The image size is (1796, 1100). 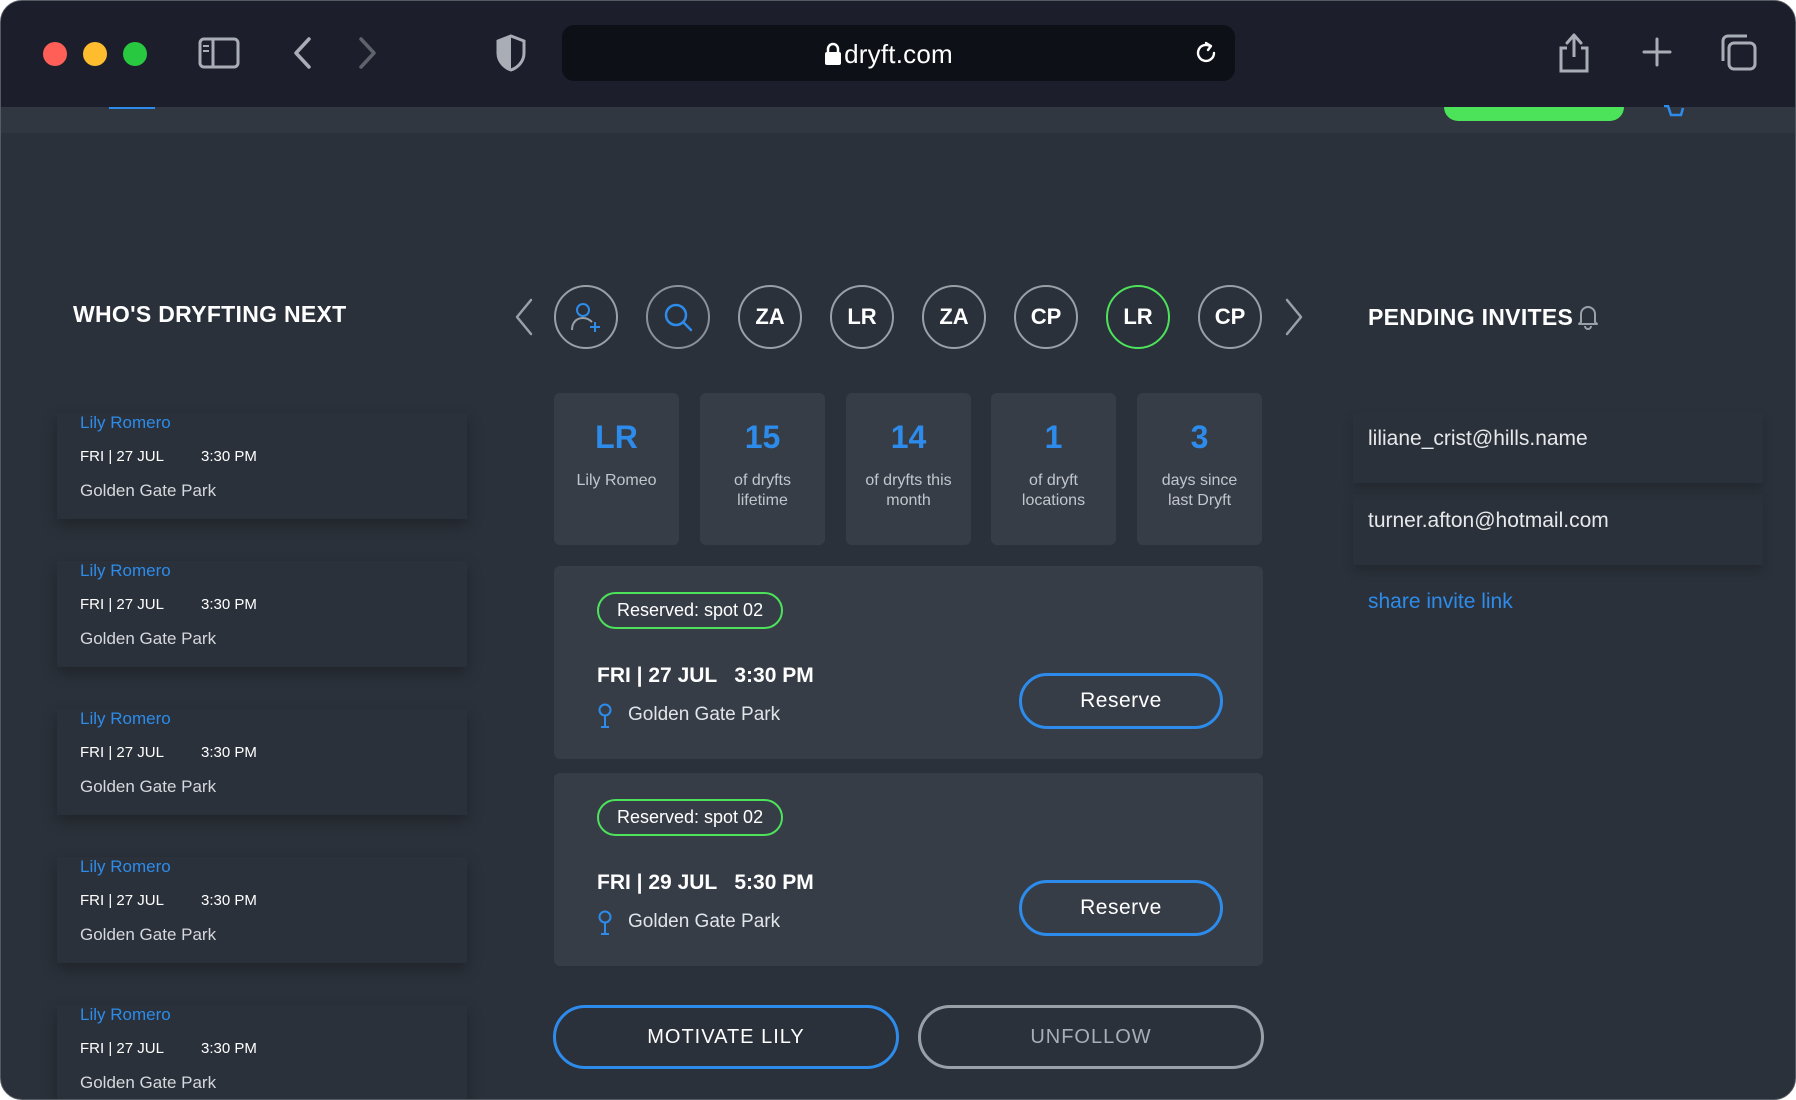 What do you see at coordinates (1053, 469) in the screenshot?
I see `stat-card-locations: 1 of dryft locations` at bounding box center [1053, 469].